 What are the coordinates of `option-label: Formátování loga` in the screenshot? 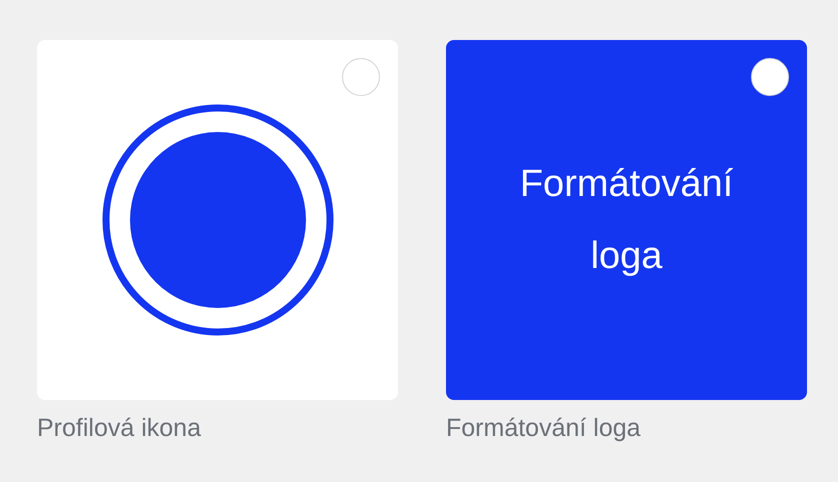 It's located at (544, 428).